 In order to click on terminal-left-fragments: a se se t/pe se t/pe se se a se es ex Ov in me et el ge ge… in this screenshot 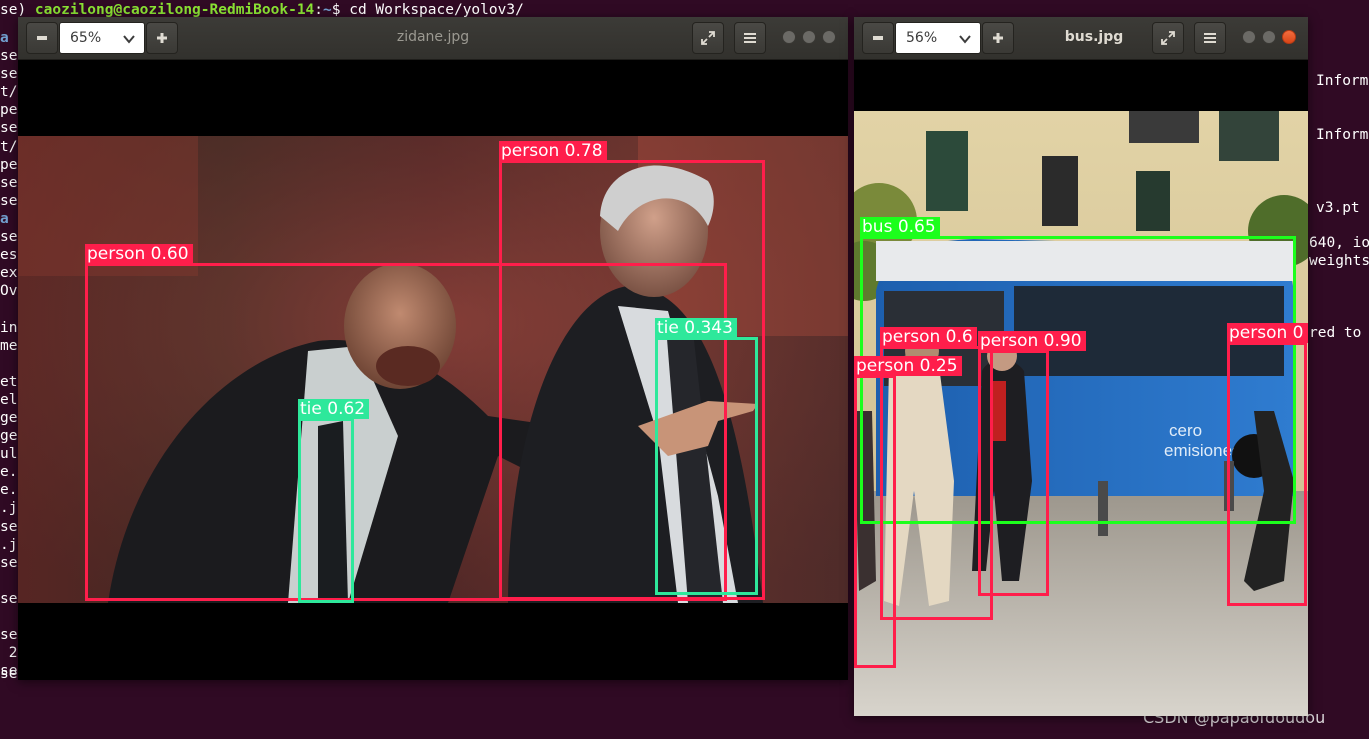, I will do `click(10, 354)`.